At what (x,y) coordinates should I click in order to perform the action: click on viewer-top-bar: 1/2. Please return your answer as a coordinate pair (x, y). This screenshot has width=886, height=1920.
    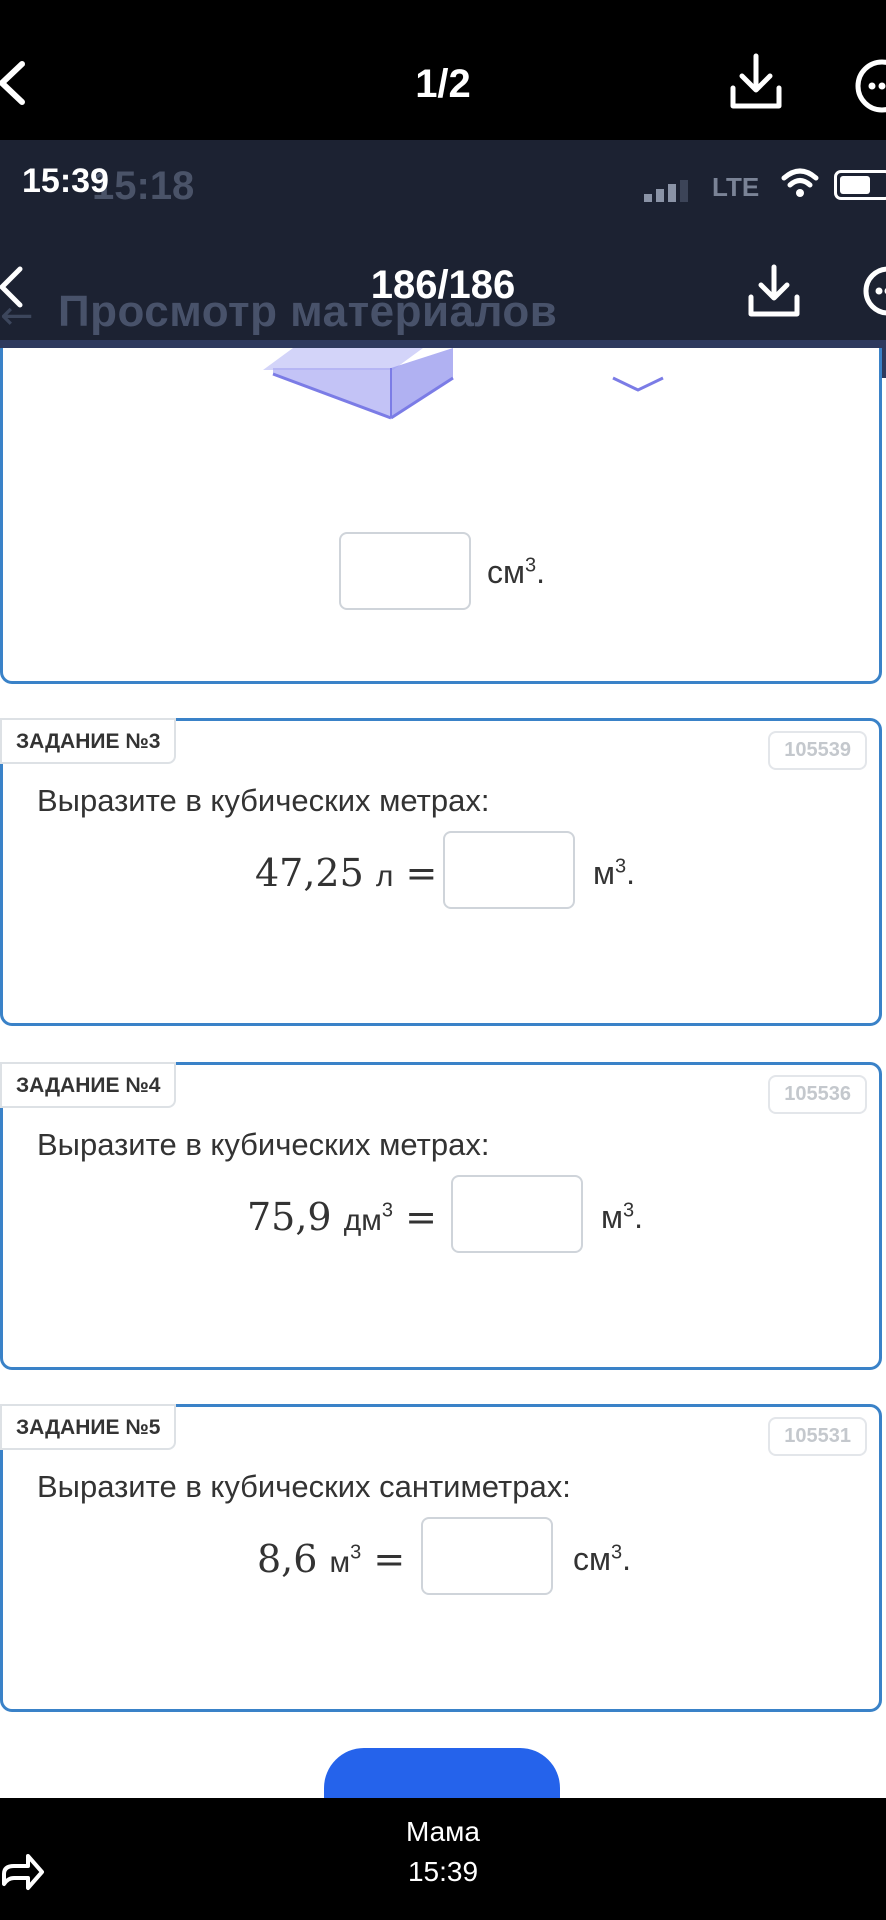
    Looking at the image, I should click on (443, 70).